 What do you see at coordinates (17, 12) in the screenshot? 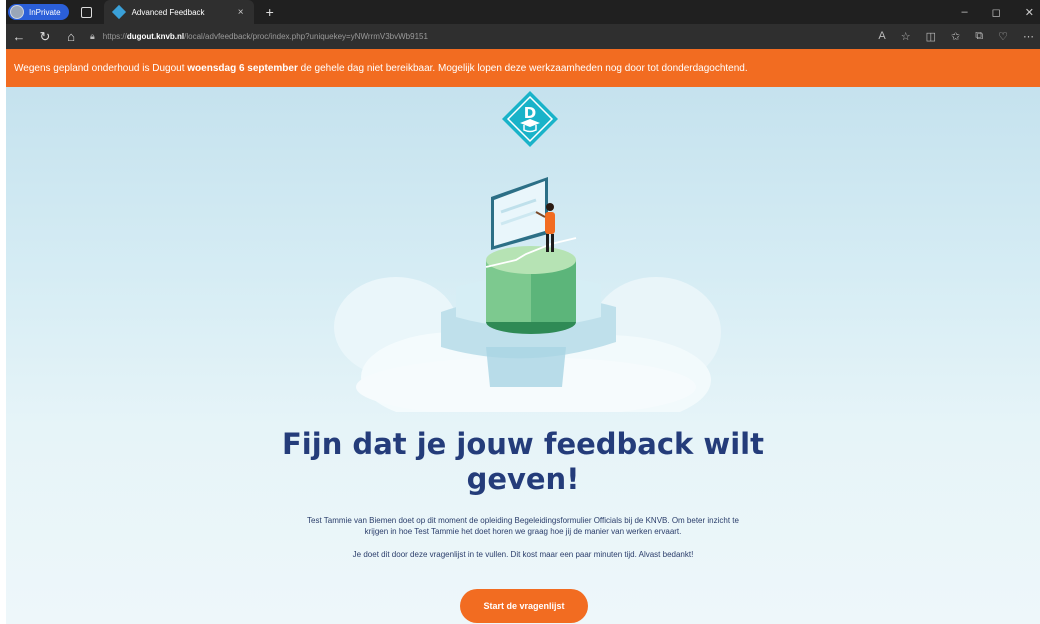
I see `profile-avatar` at bounding box center [17, 12].